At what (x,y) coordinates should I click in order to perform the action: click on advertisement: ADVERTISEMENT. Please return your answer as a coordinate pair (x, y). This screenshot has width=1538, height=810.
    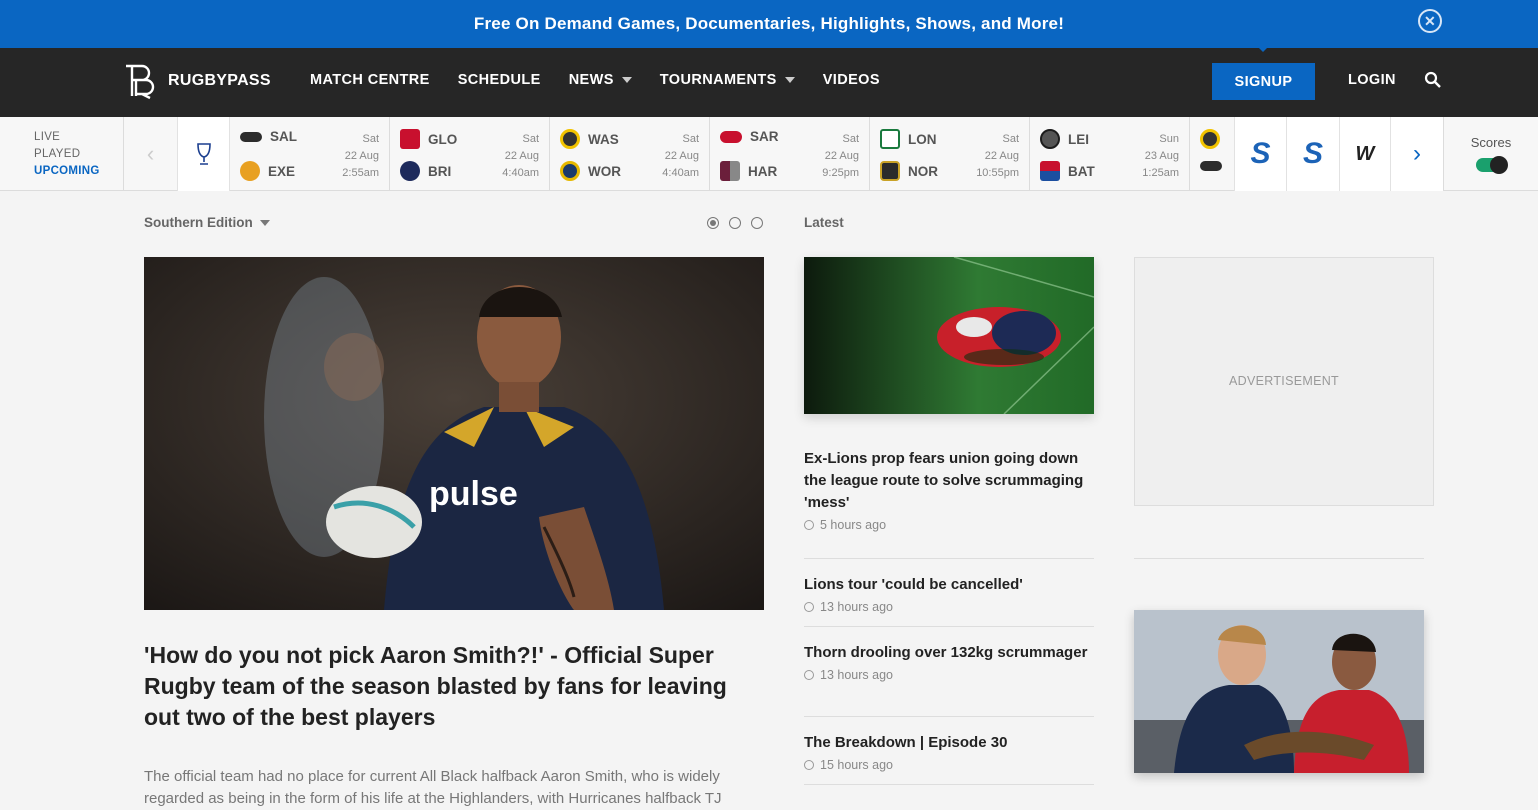
    Looking at the image, I should click on (1284, 381).